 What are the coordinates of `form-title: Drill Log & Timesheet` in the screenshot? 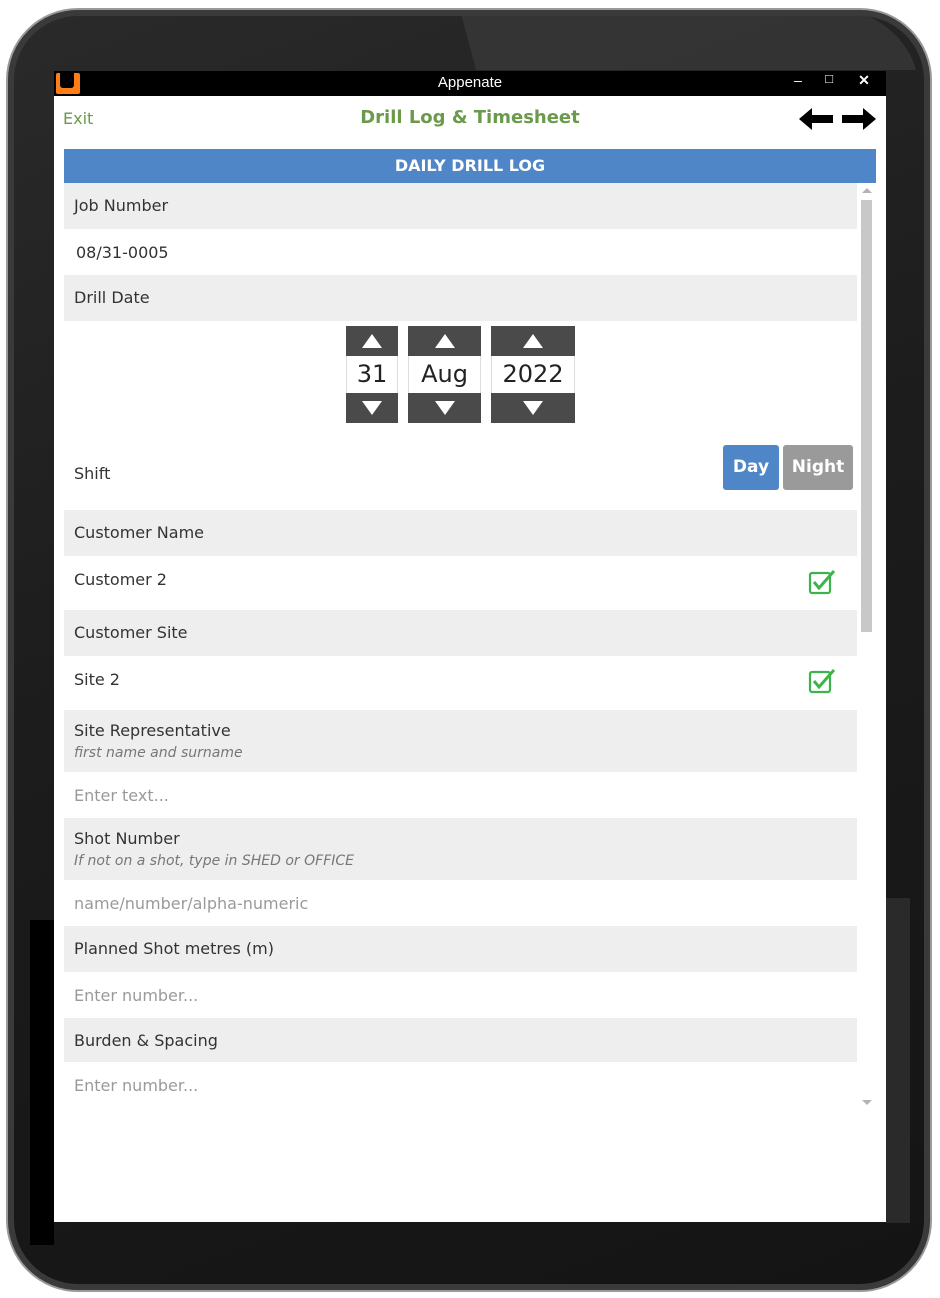 It's located at (470, 117).